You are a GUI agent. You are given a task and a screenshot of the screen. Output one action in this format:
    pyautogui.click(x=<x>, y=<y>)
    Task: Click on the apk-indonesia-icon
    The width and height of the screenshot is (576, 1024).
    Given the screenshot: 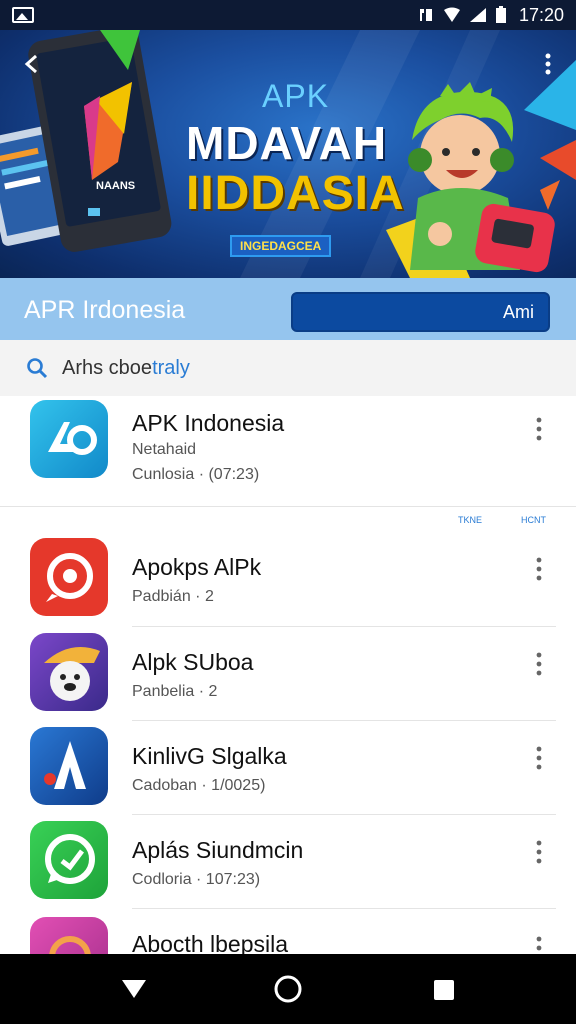 What is the action you would take?
    pyautogui.click(x=69, y=439)
    